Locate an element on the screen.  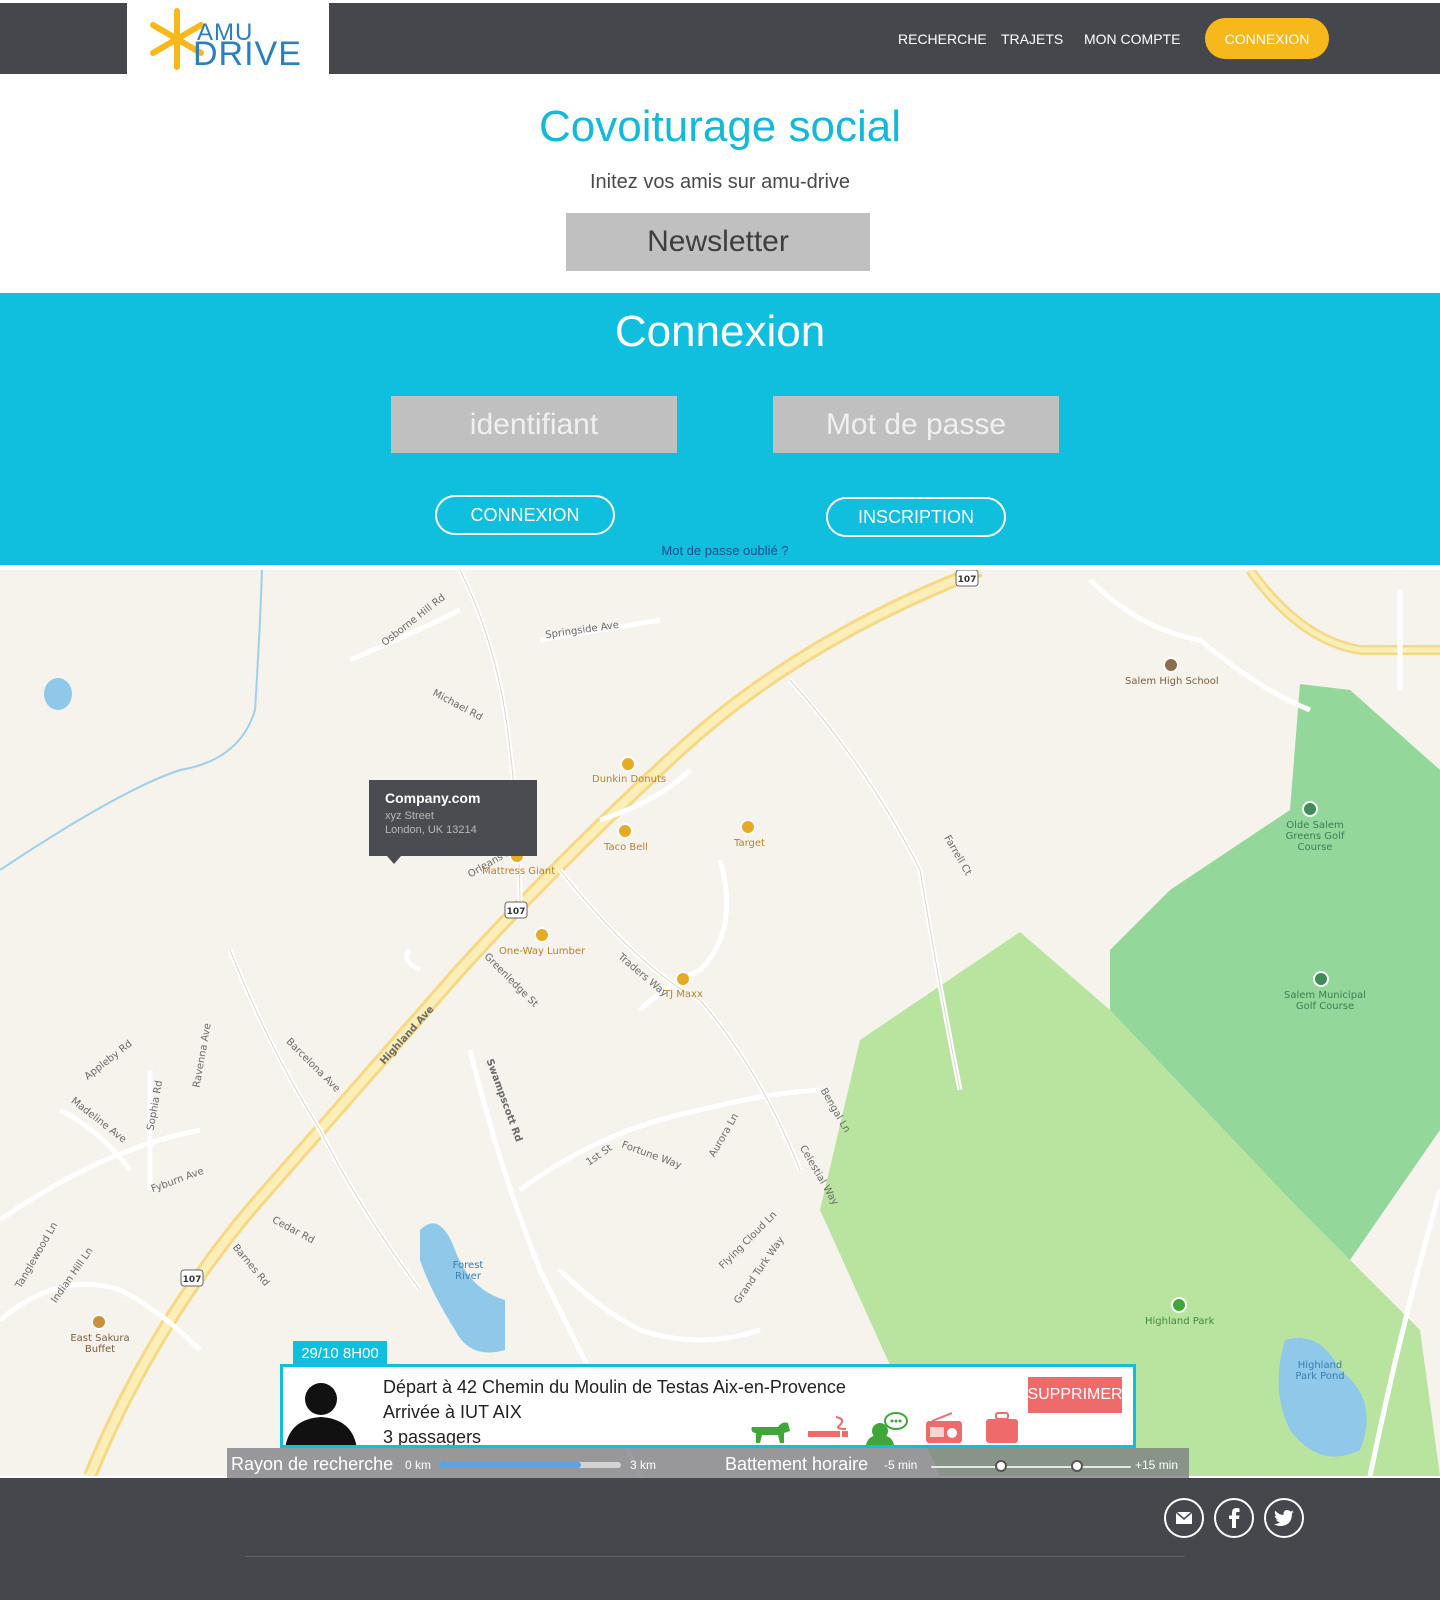
footer-divider is located at coordinates (715, 1556).